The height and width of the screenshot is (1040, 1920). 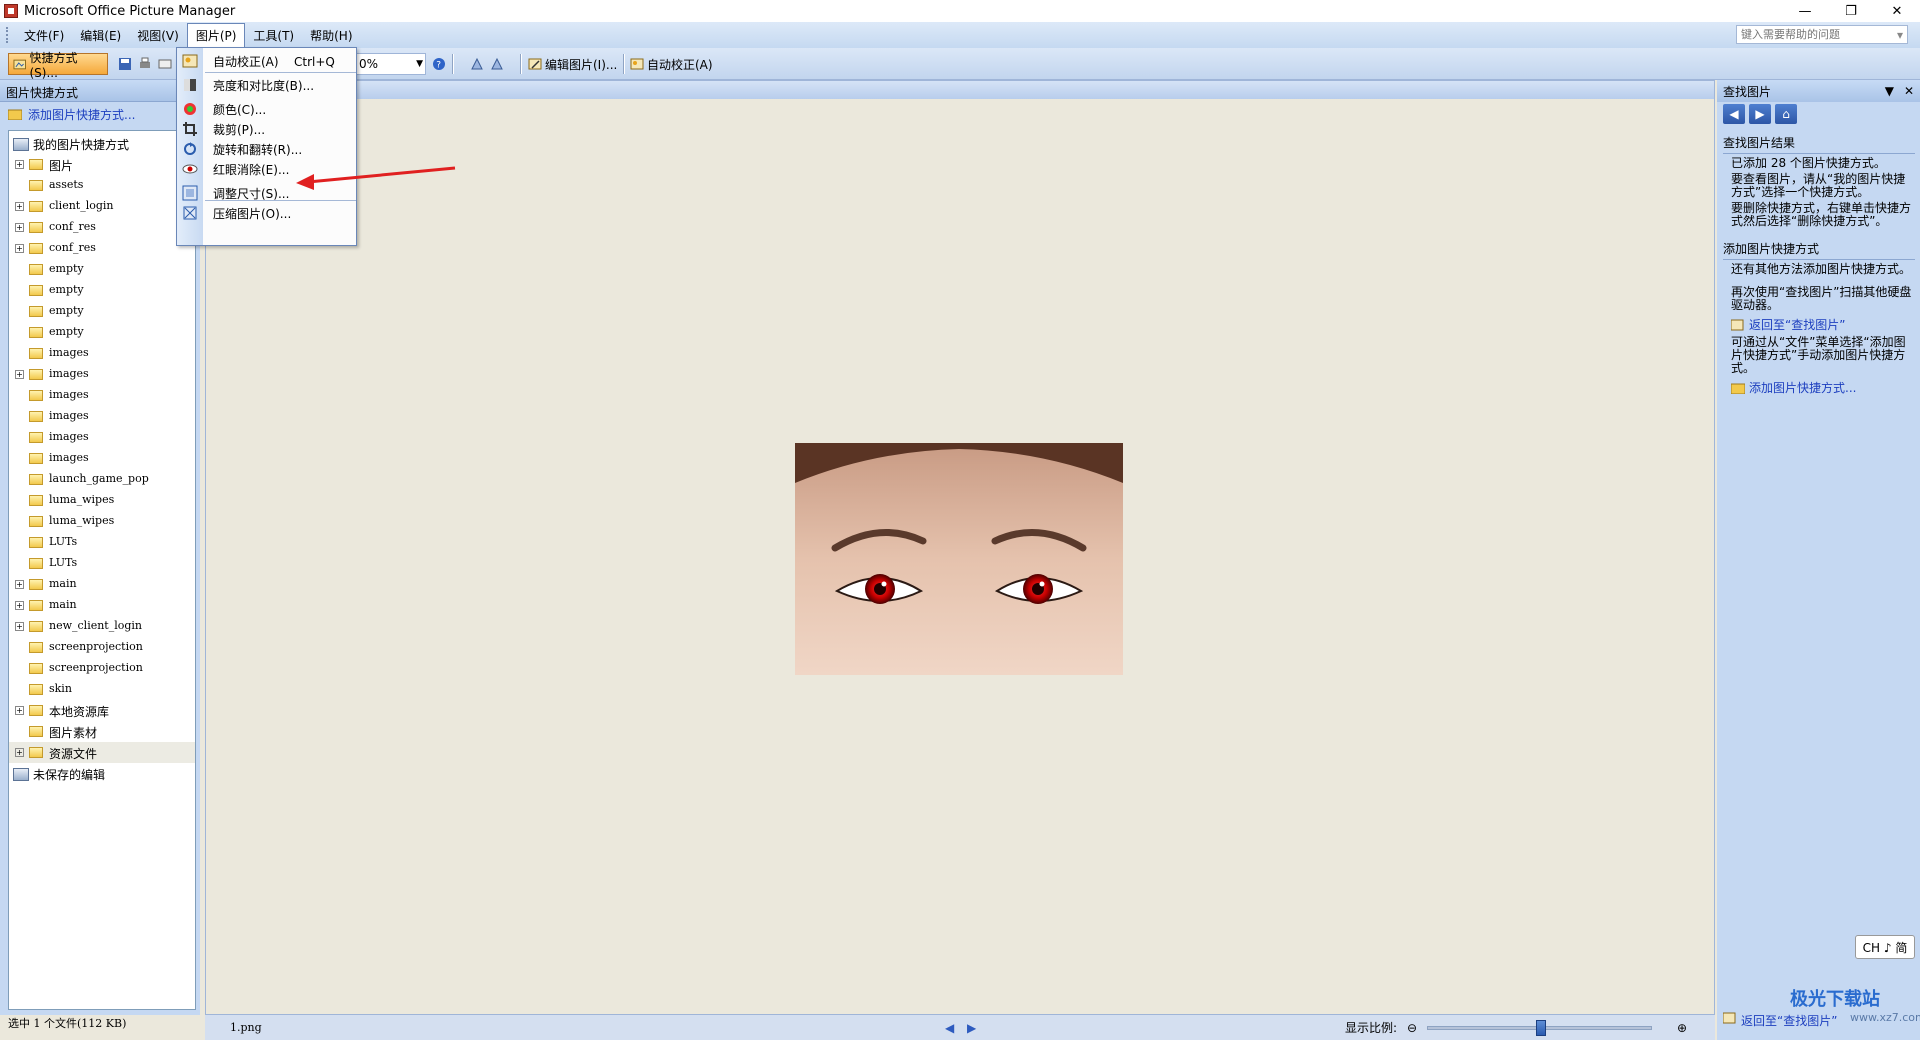 What do you see at coordinates (1786, 114) in the screenshot?
I see `home-icon: ⌂` at bounding box center [1786, 114].